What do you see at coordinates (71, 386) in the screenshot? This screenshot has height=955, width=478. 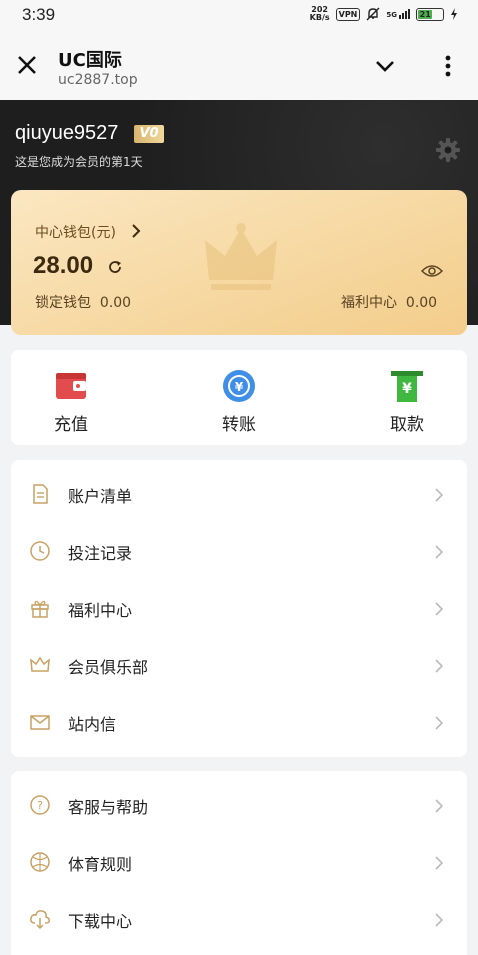 I see `wallet-icon` at bounding box center [71, 386].